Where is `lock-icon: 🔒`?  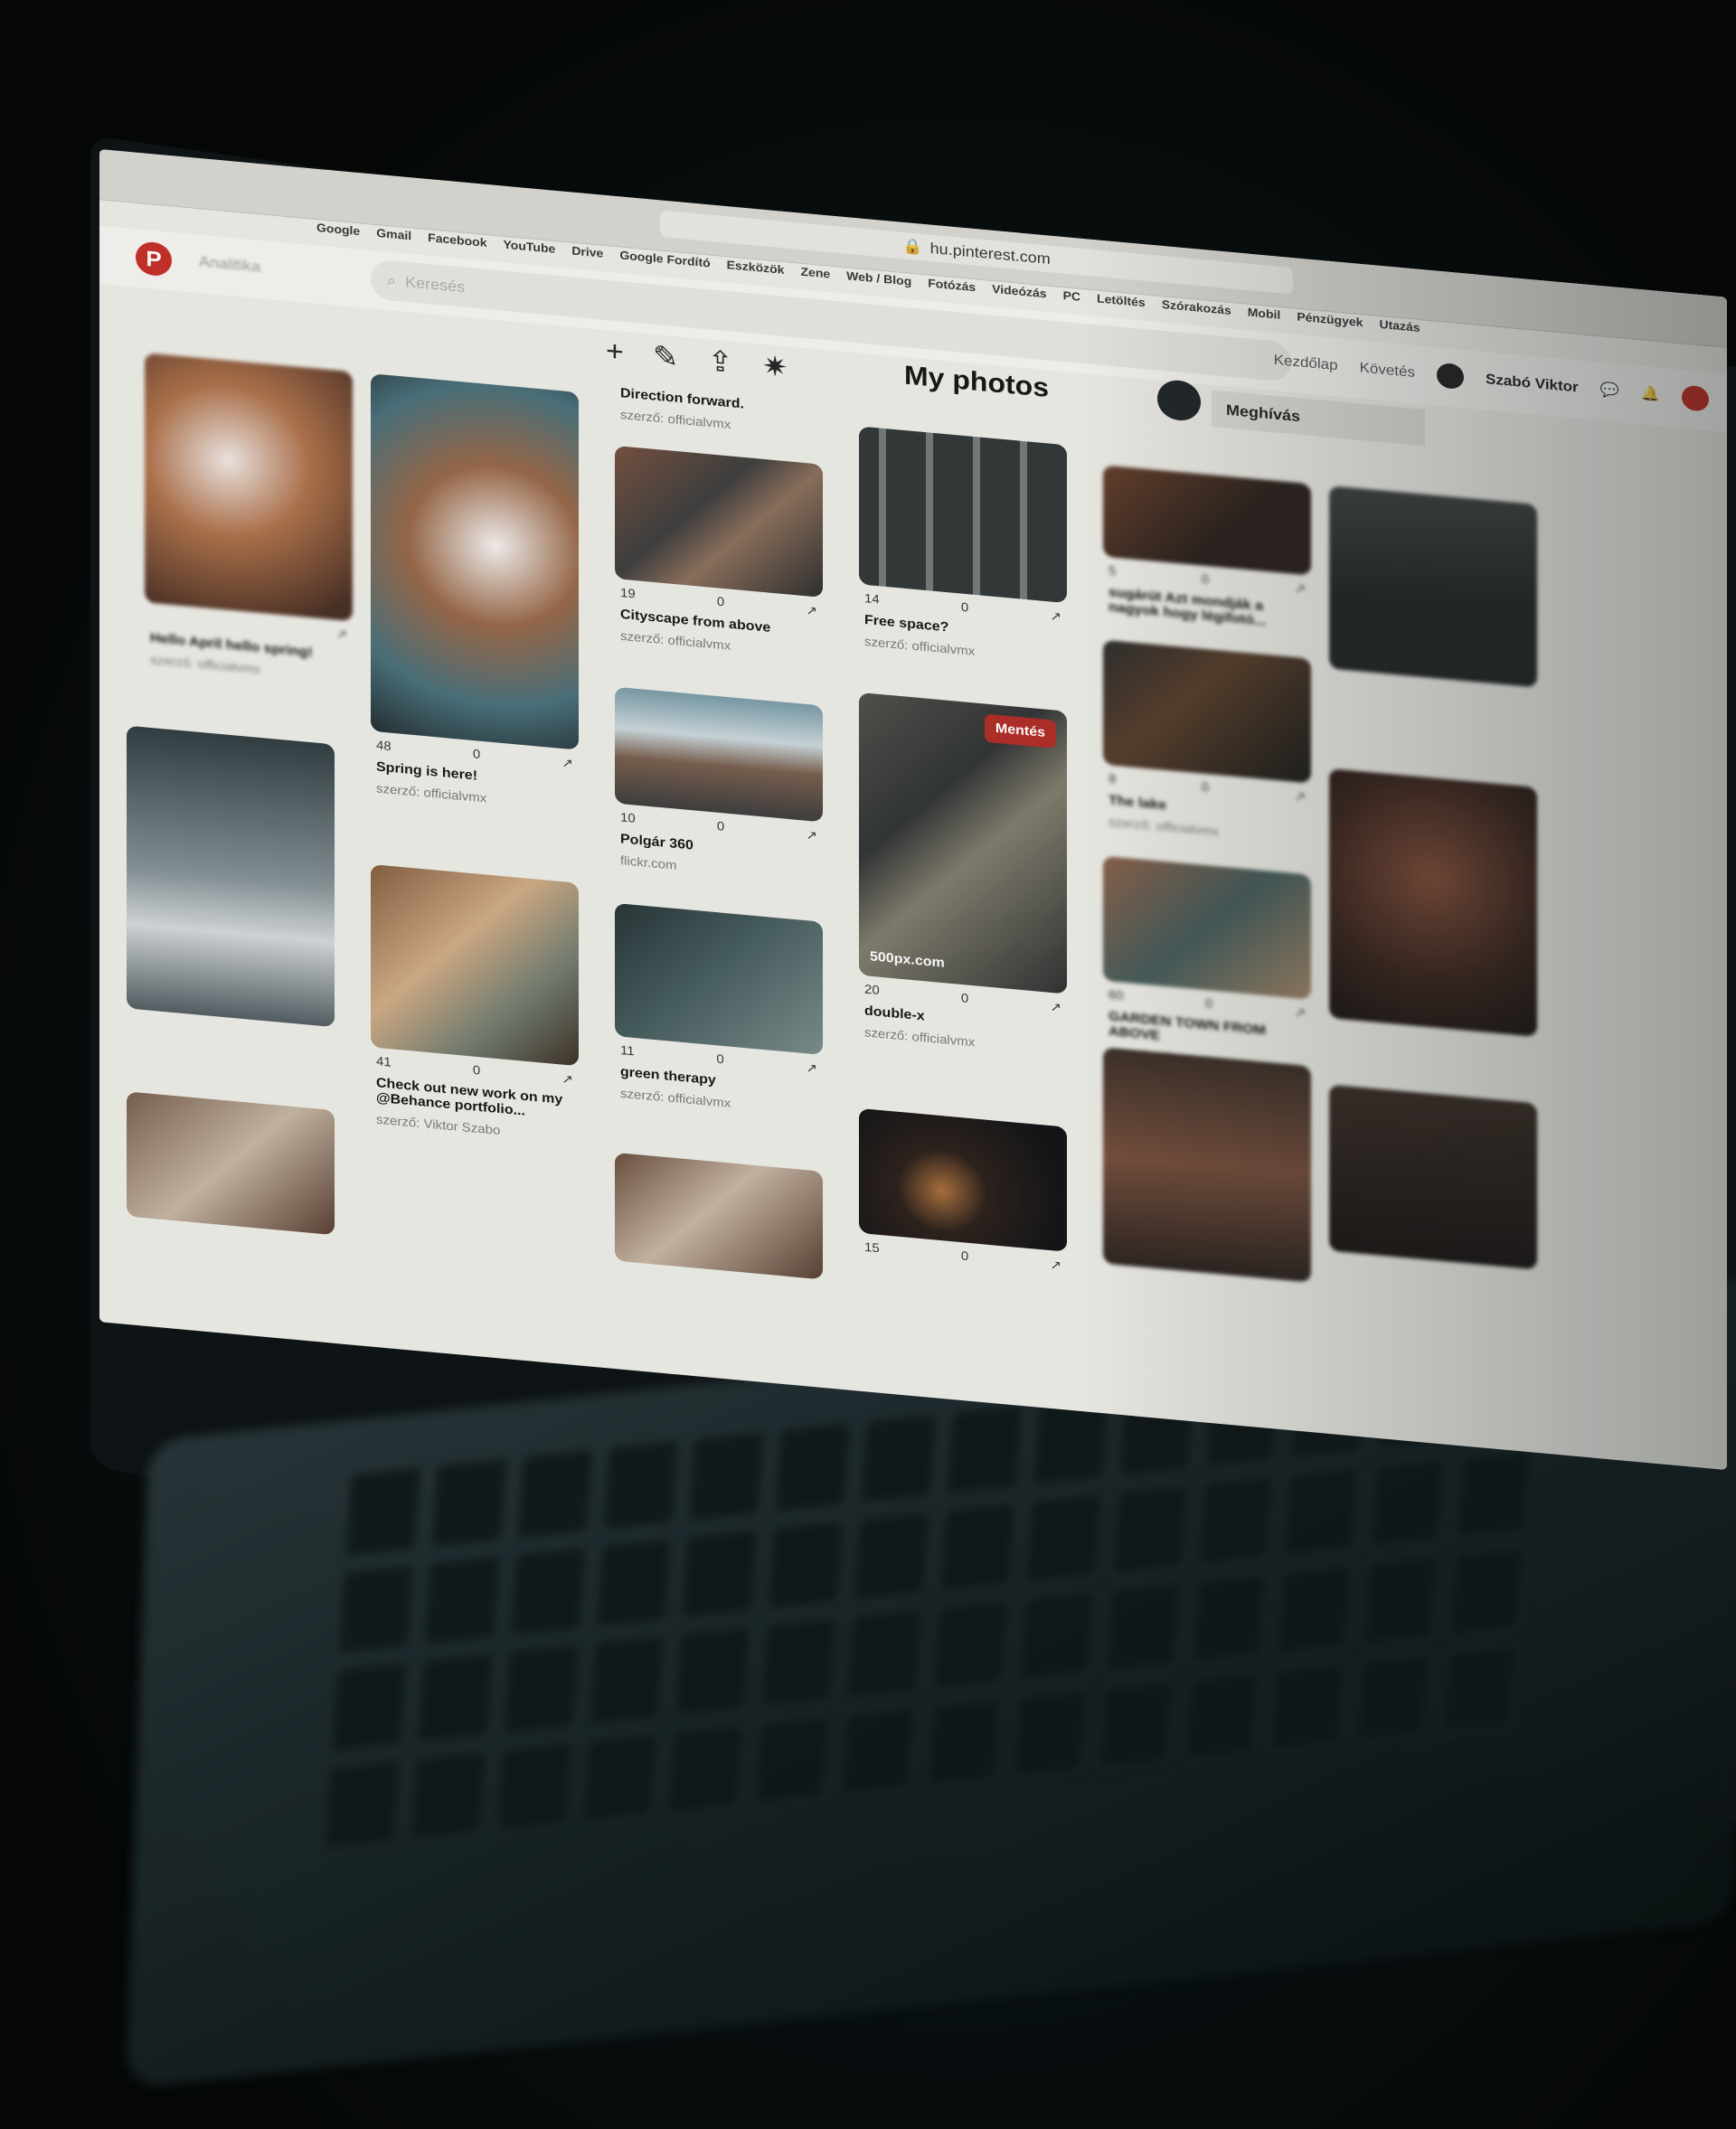 lock-icon: 🔒 is located at coordinates (913, 246).